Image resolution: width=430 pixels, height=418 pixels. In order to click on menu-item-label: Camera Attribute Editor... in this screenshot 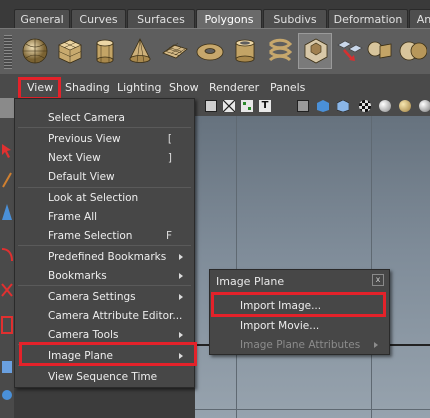, I will do `click(115, 316)`.